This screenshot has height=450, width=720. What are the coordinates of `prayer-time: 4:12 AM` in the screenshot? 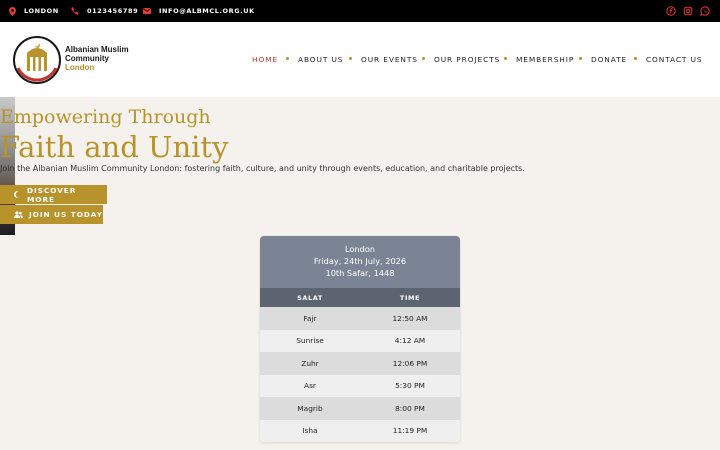 It's located at (410, 341).